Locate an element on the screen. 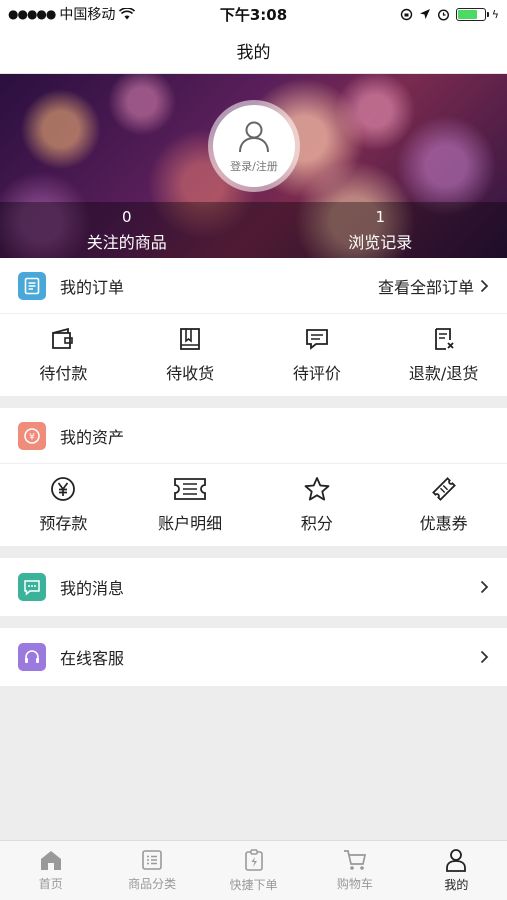  tab-mine: 我的 is located at coordinates (456, 870).